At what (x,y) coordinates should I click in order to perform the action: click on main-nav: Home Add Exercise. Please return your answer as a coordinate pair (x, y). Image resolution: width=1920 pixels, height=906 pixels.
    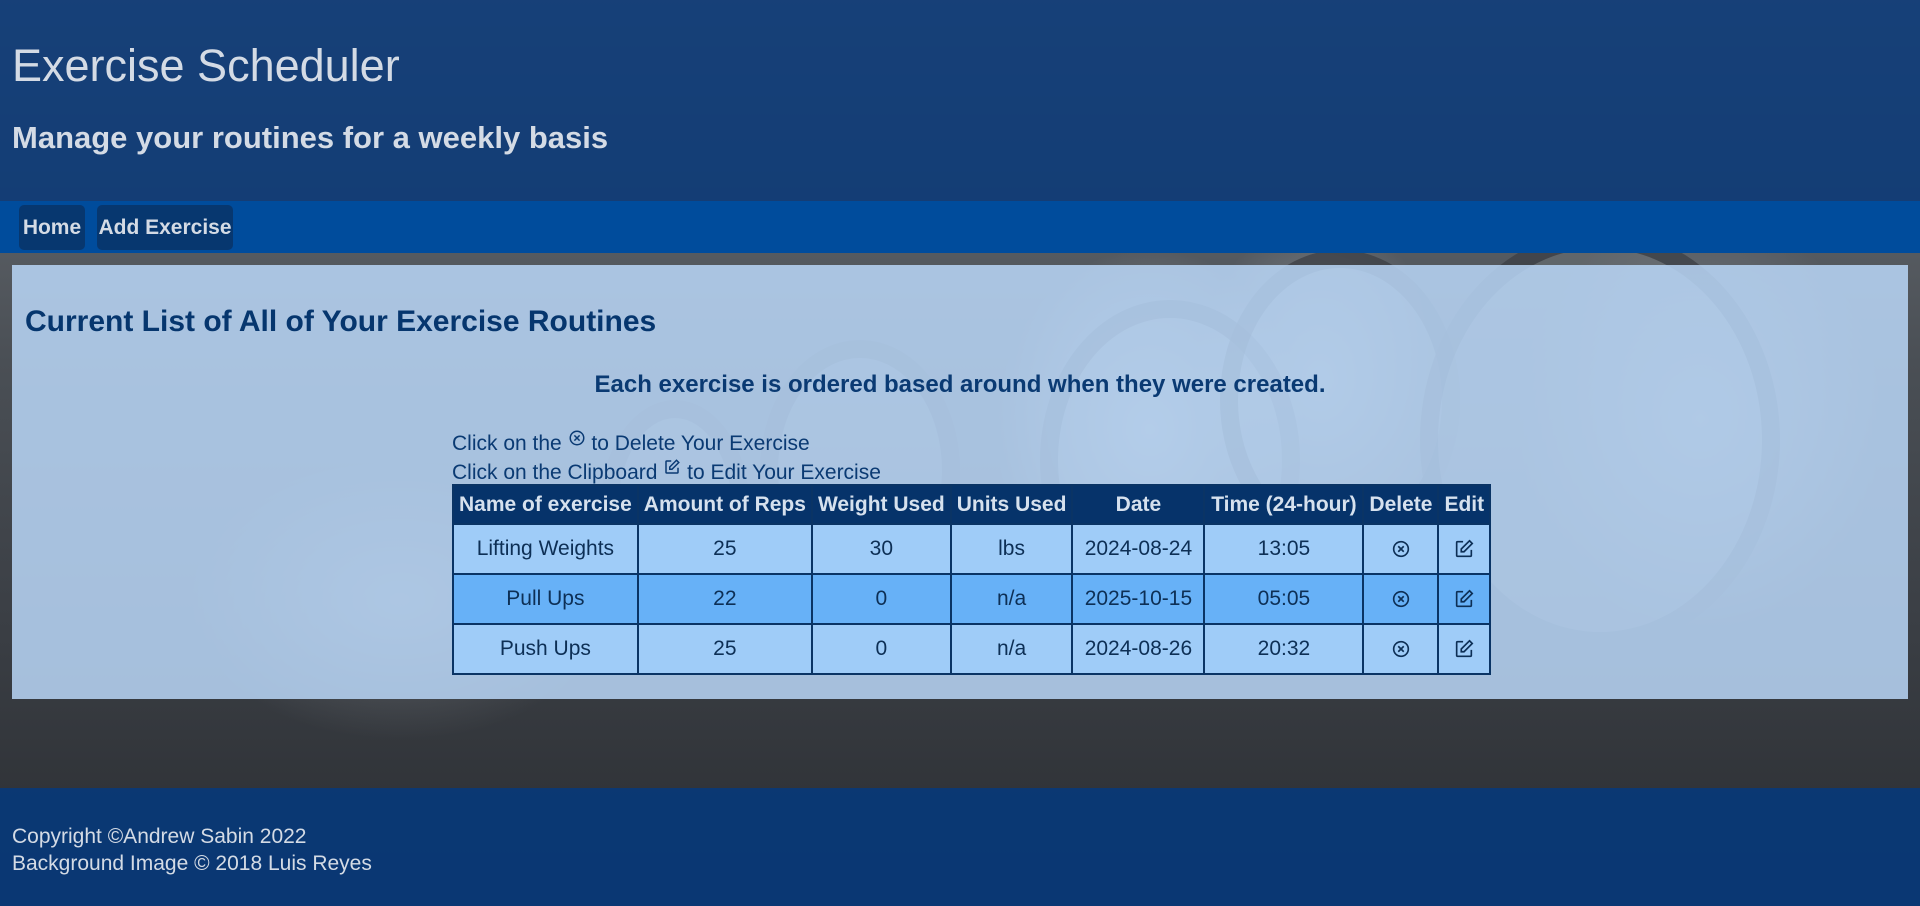
    Looking at the image, I should click on (960, 227).